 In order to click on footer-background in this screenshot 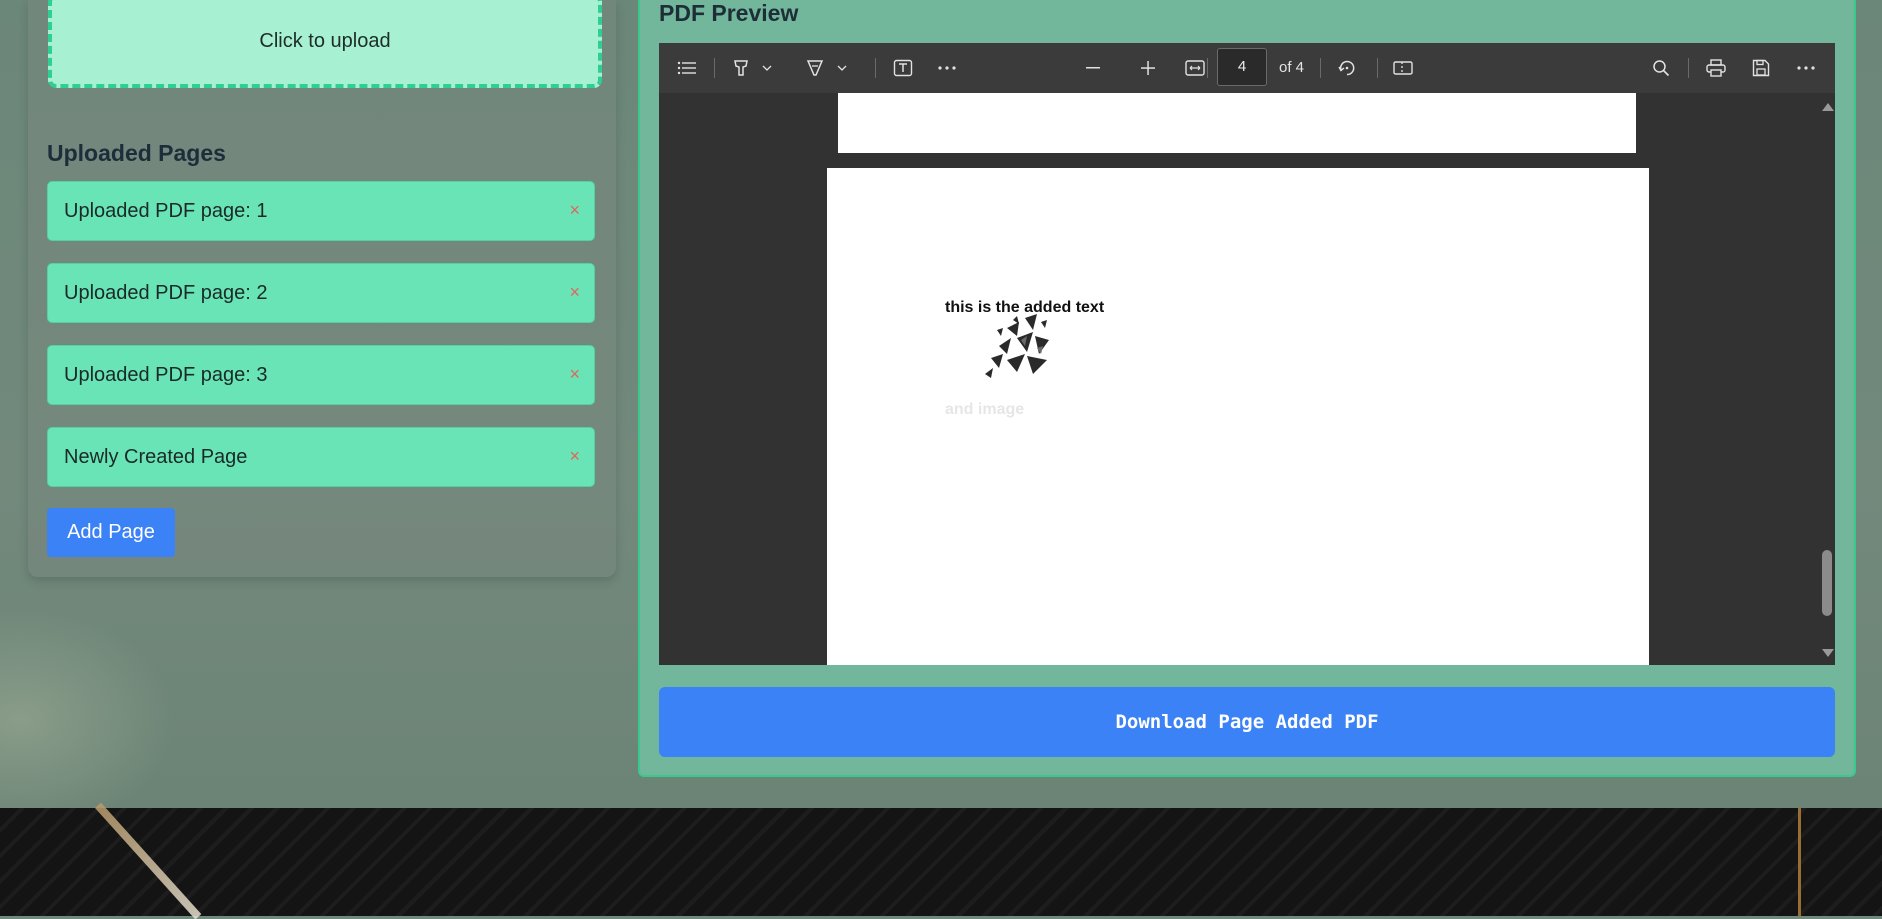, I will do `click(941, 860)`.